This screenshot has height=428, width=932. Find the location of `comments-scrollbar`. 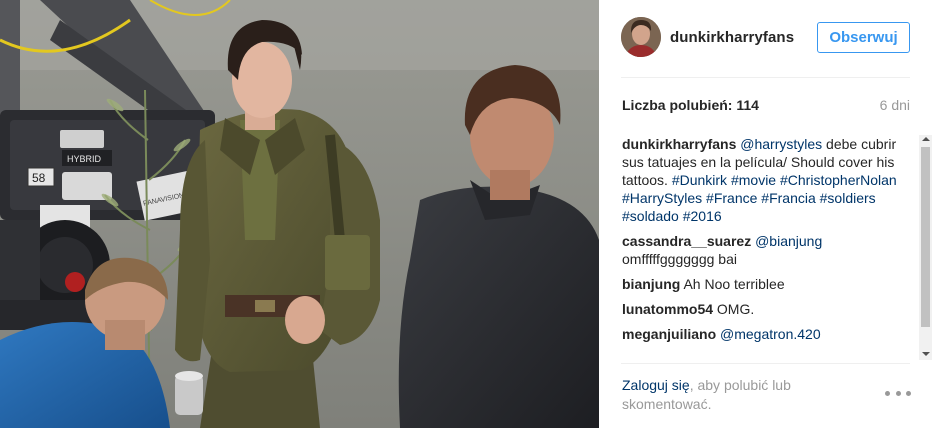

comments-scrollbar is located at coordinates (925, 247).